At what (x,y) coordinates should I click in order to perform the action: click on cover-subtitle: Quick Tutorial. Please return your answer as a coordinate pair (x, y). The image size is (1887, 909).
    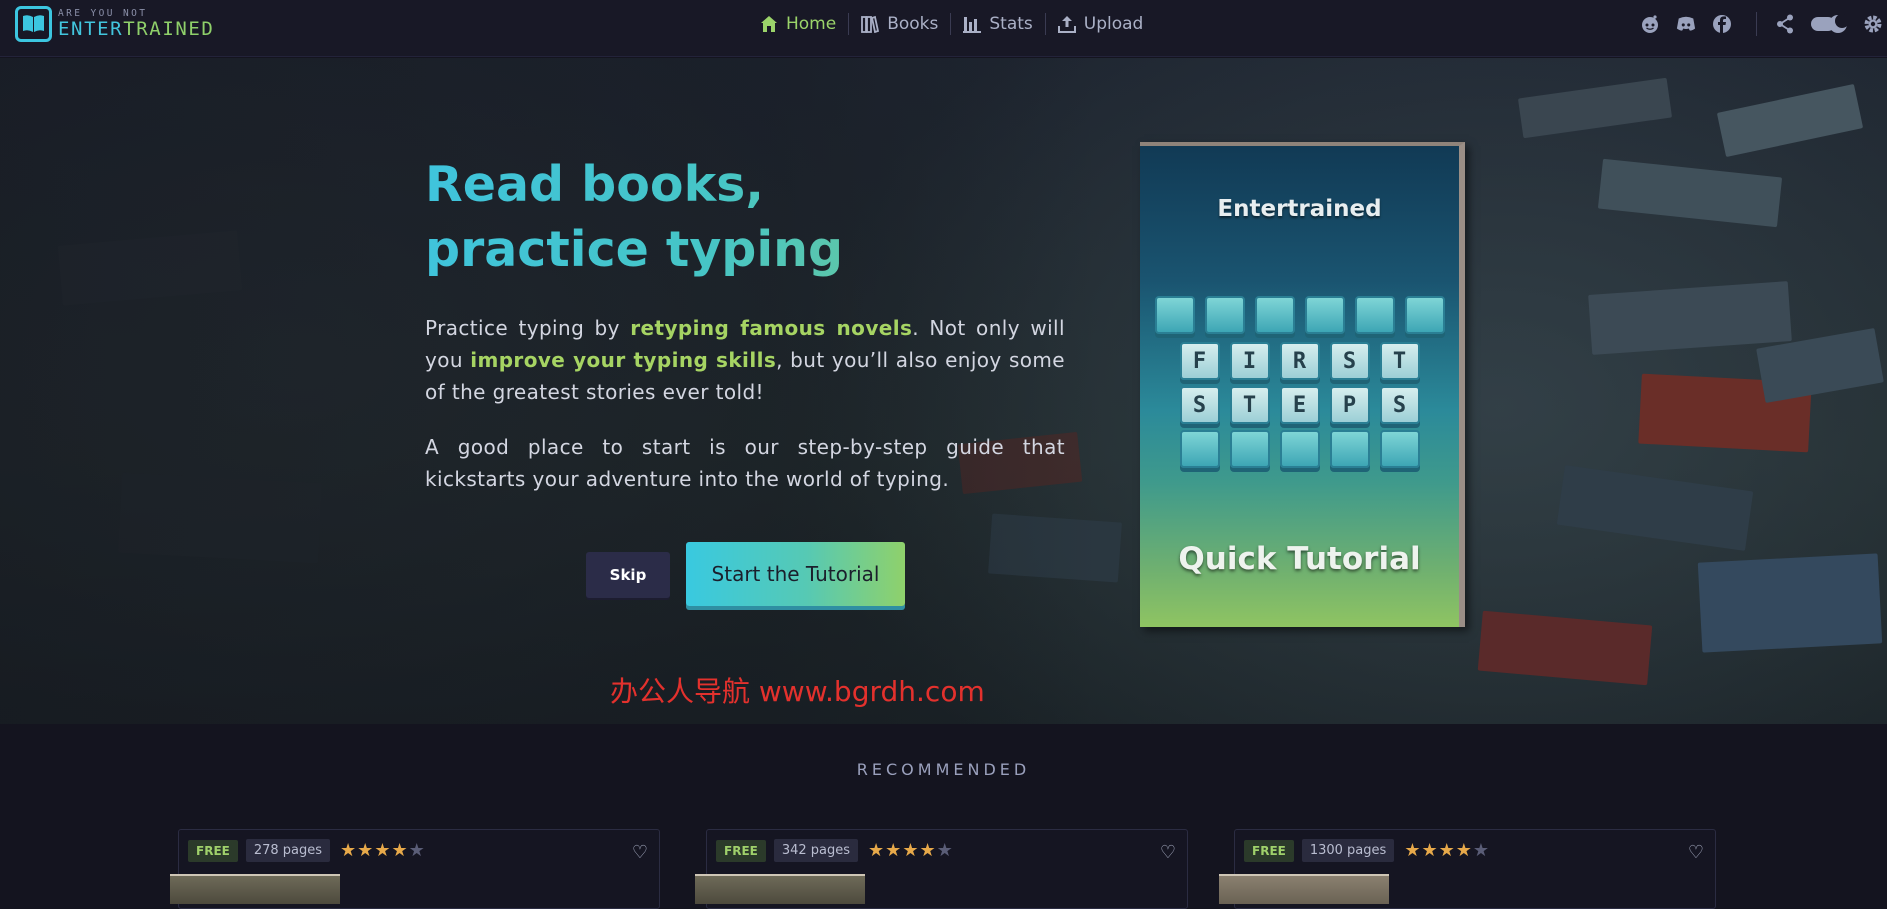
    Looking at the image, I should click on (1299, 559).